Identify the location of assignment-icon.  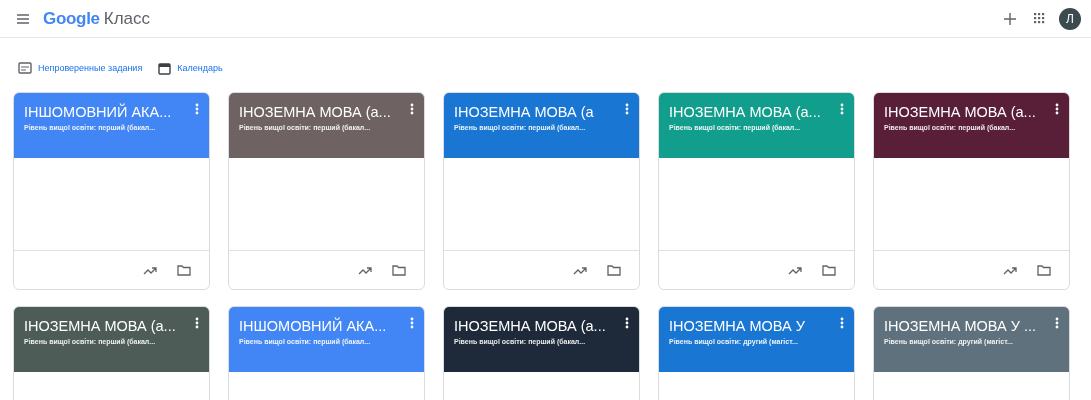
(25, 68).